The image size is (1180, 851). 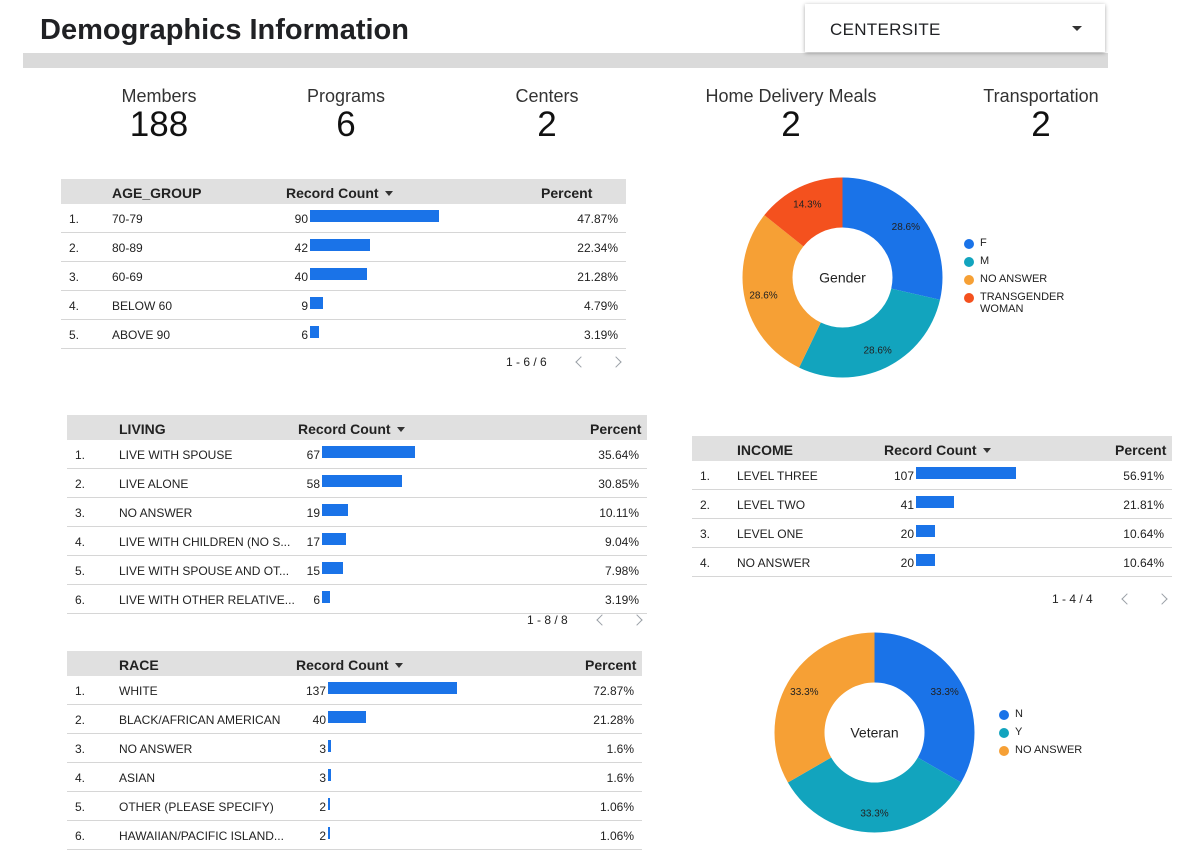 I want to click on row-label: LEVEL THREE, so click(x=777, y=476).